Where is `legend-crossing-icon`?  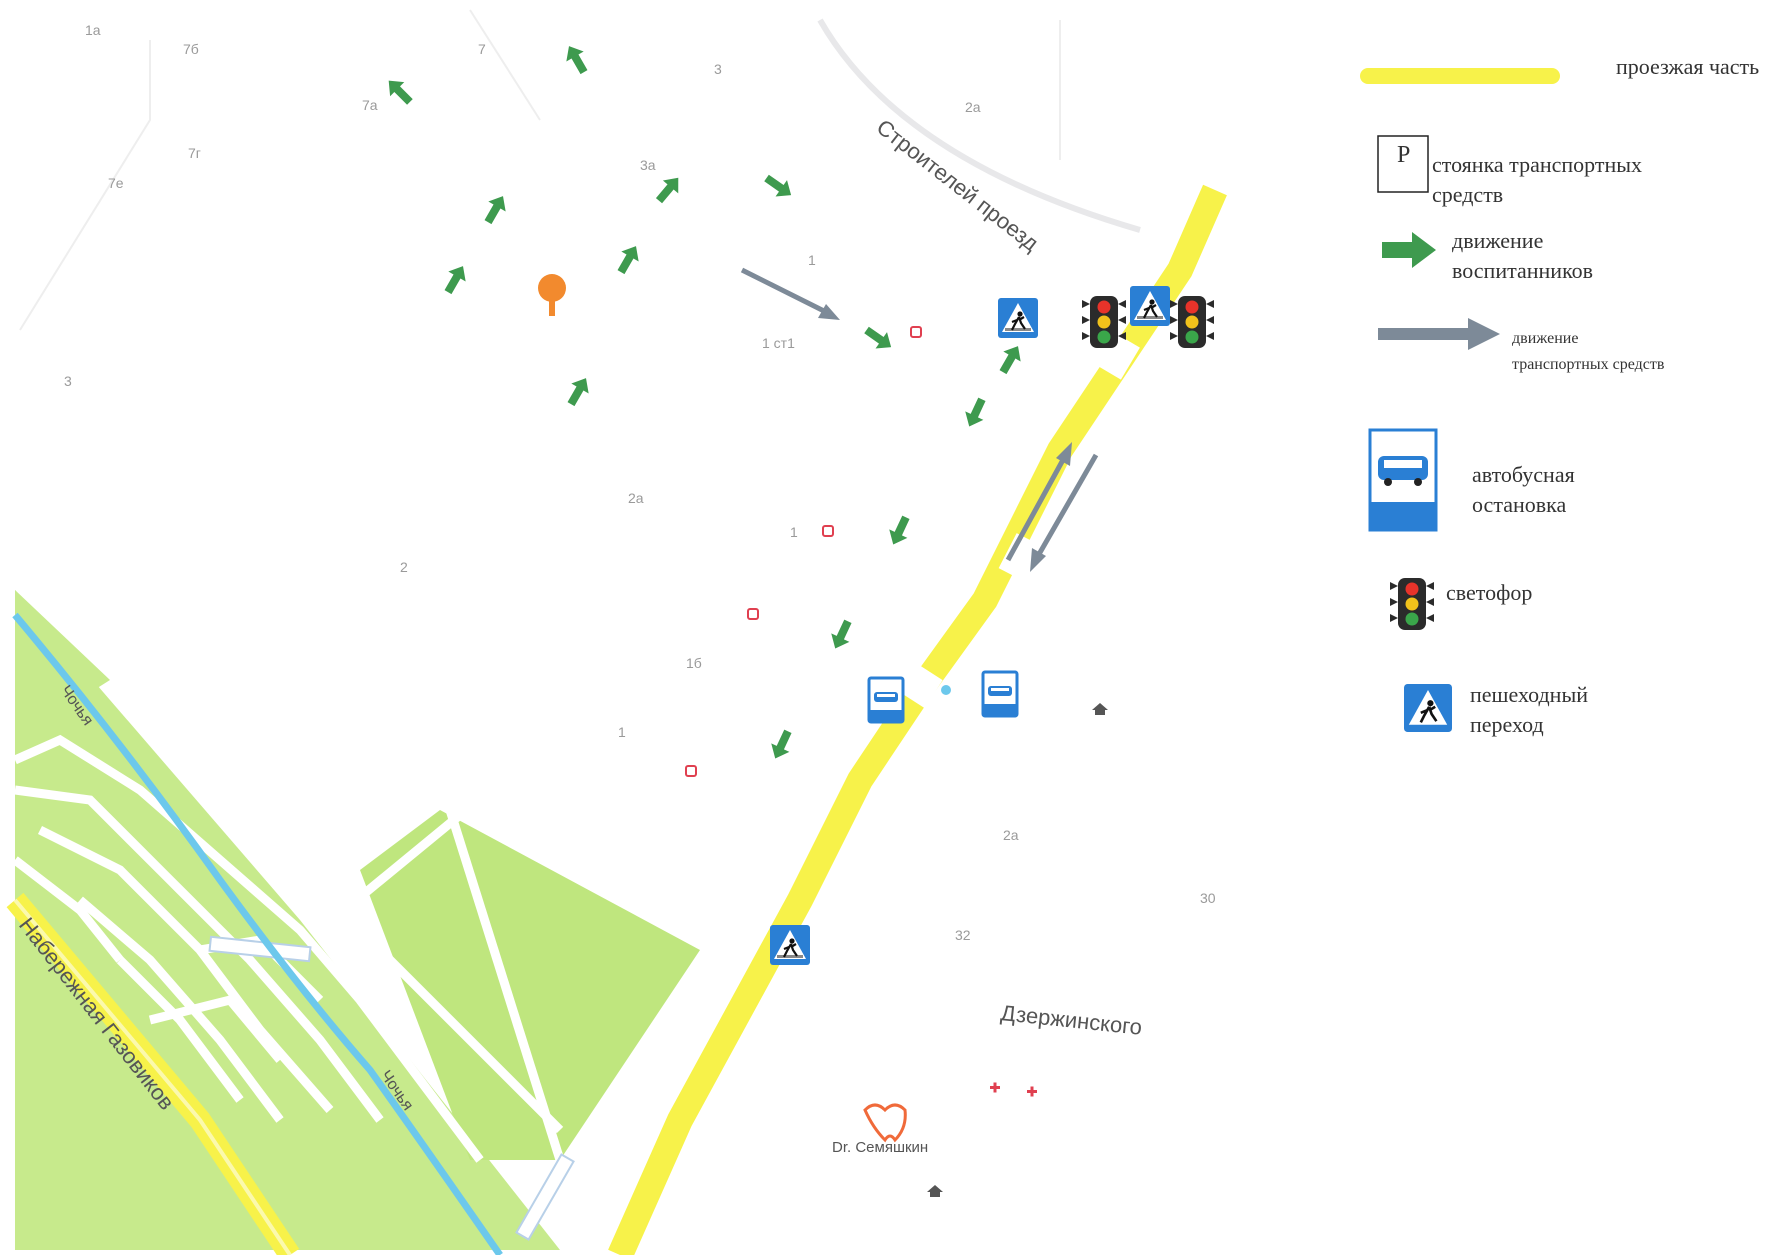 legend-crossing-icon is located at coordinates (1428, 708).